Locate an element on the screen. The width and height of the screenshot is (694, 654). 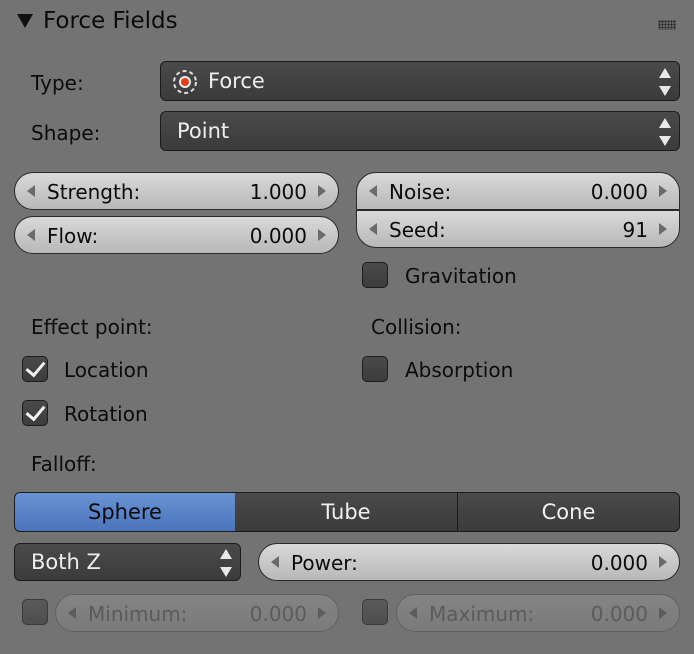
shape-label: Shape: is located at coordinates (66, 133).